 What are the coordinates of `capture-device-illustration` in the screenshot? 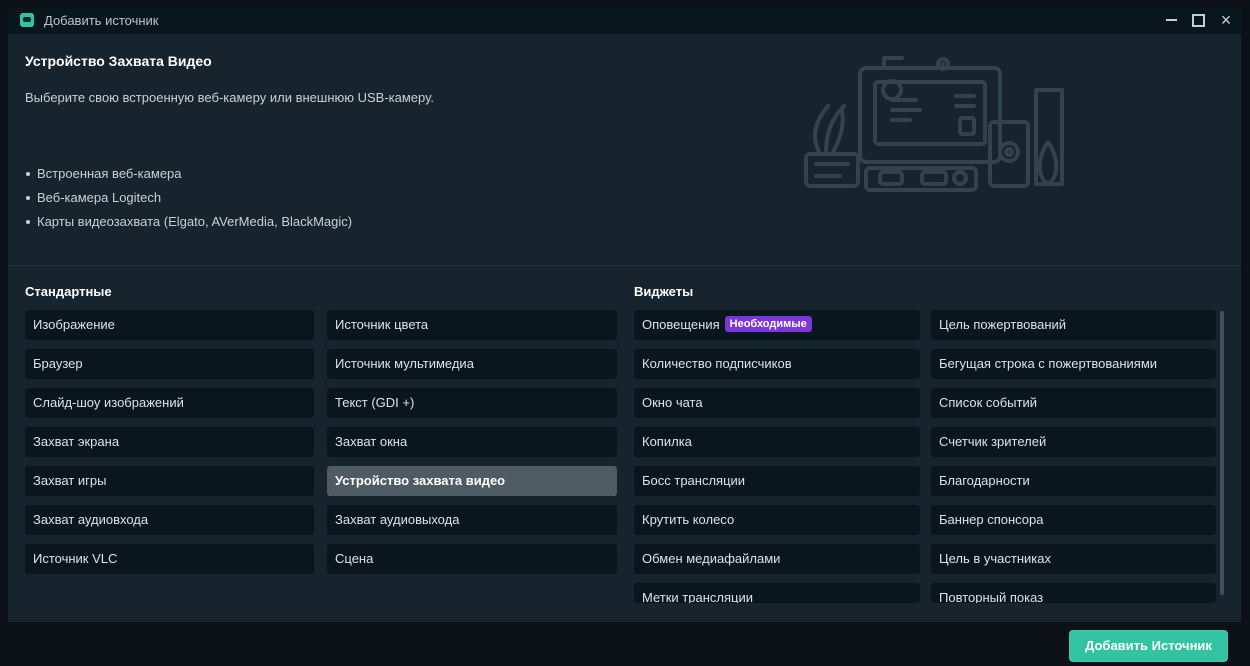 It's located at (934, 124).